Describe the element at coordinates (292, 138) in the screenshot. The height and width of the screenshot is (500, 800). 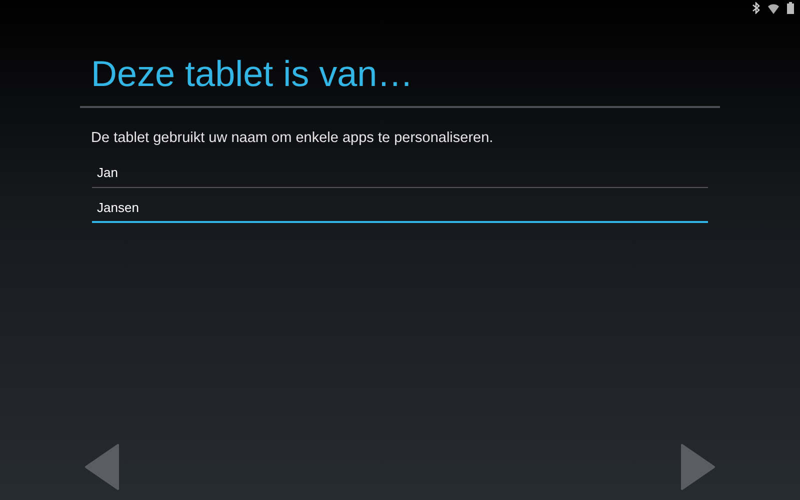
I see `description-text: De tablet gebruikt uw naam om enkele apps te personaliseren.` at that location.